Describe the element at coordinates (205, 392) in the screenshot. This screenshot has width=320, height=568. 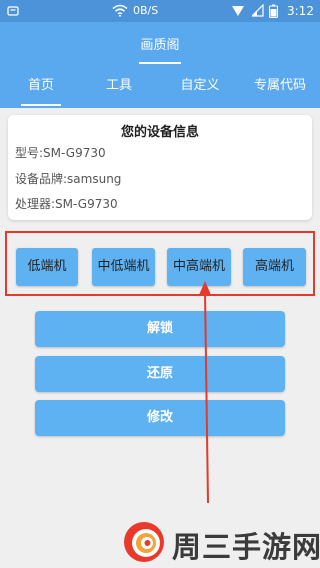
I see `annotation-arrow` at that location.